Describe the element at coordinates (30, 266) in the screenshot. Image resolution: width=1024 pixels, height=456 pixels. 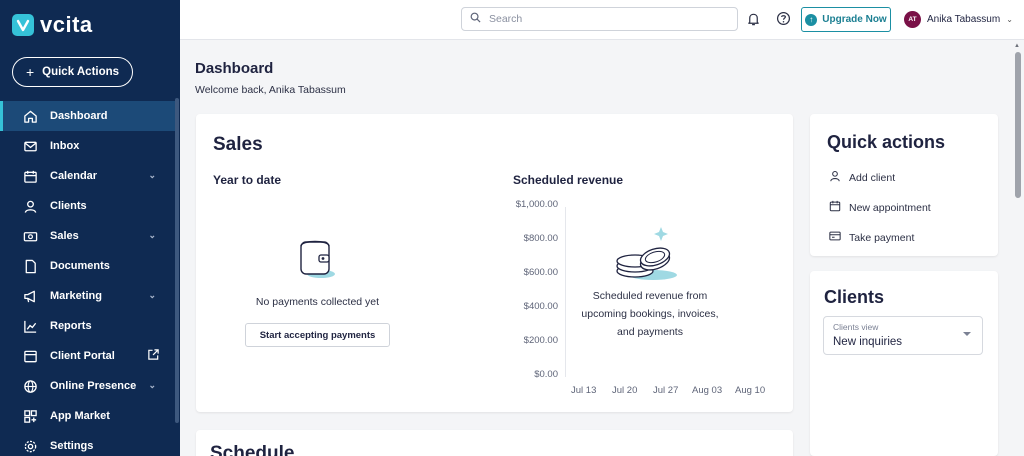
I see `document-icon` at that location.